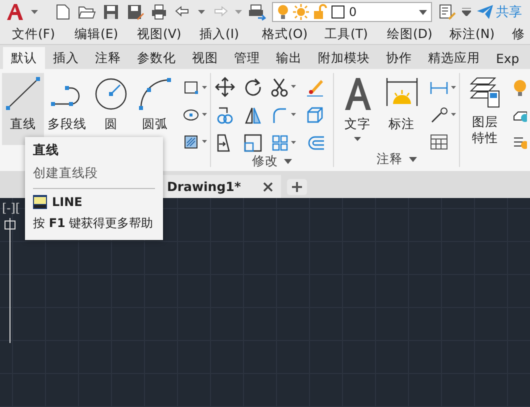 Image resolution: width=530 pixels, height=407 pixels. What do you see at coordinates (401, 109) in the screenshot?
I see `dimension-tool-button: 标注` at bounding box center [401, 109].